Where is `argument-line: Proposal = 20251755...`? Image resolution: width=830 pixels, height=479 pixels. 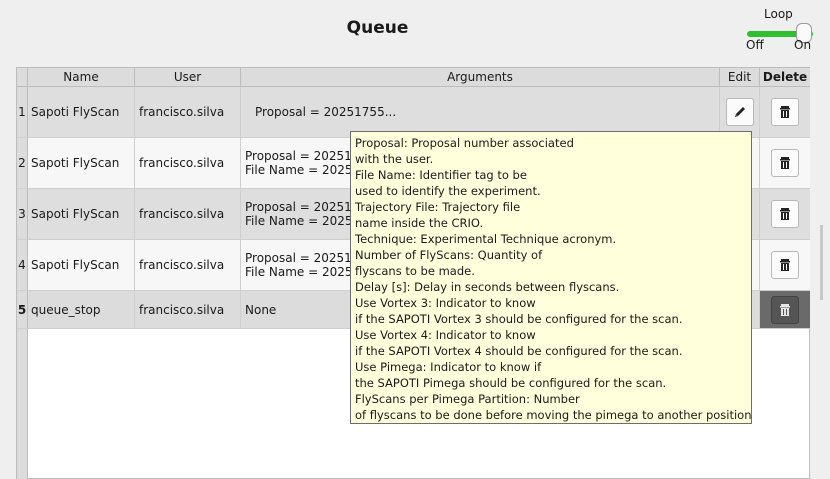 argument-line: Proposal = 20251755... is located at coordinates (326, 112).